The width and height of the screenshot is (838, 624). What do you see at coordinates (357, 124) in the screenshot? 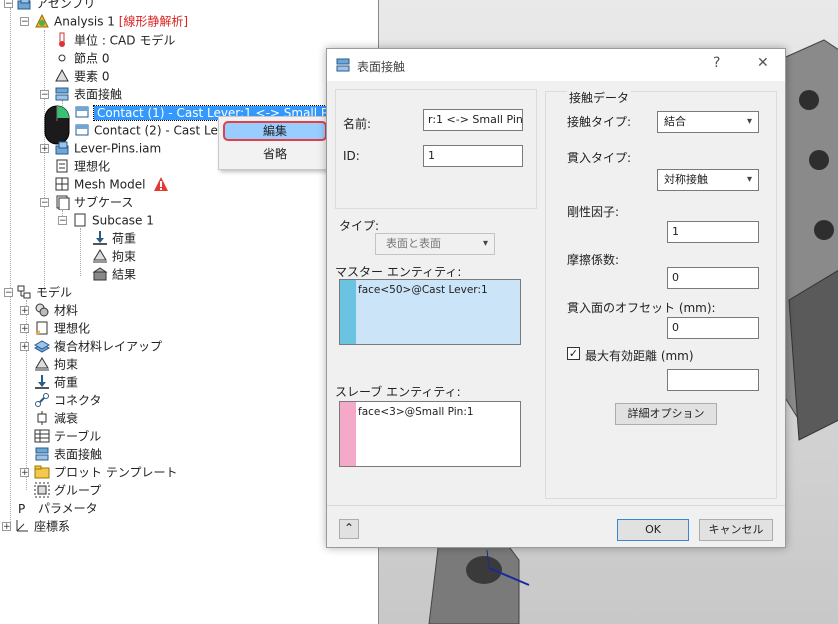
I see `name-label: 名前:` at bounding box center [357, 124].